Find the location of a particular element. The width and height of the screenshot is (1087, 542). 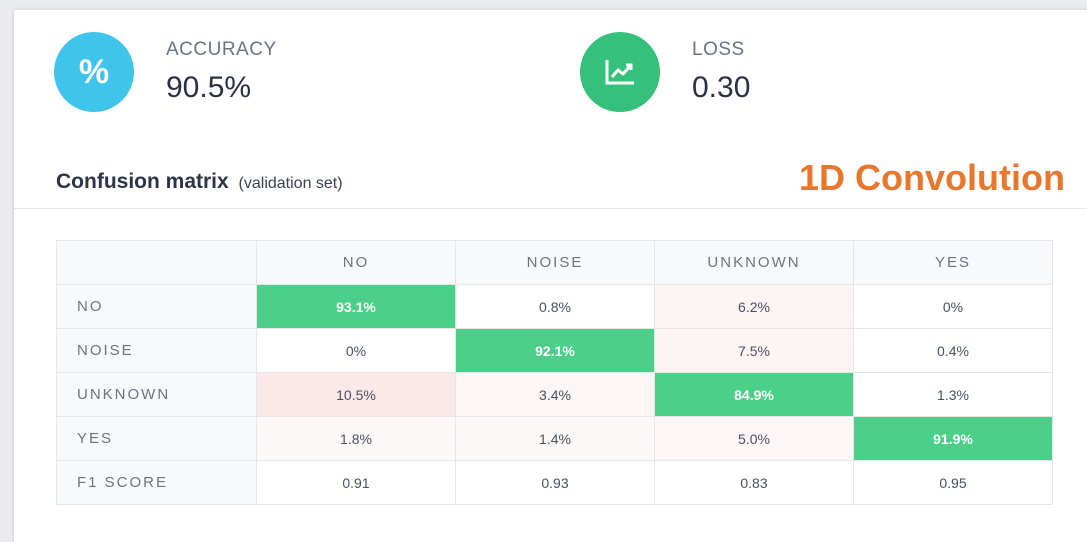

percent-icon: % is located at coordinates (94, 71).